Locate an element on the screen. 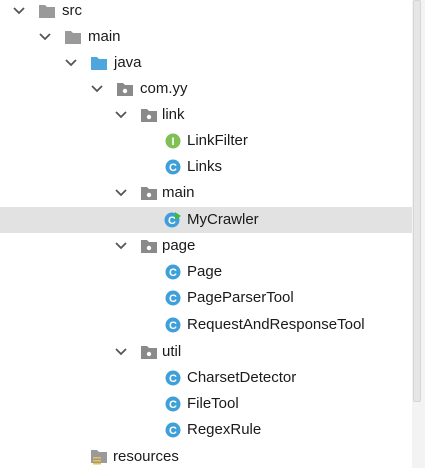 The width and height of the screenshot is (425, 470). svg-text: I is located at coordinates (172, 142).